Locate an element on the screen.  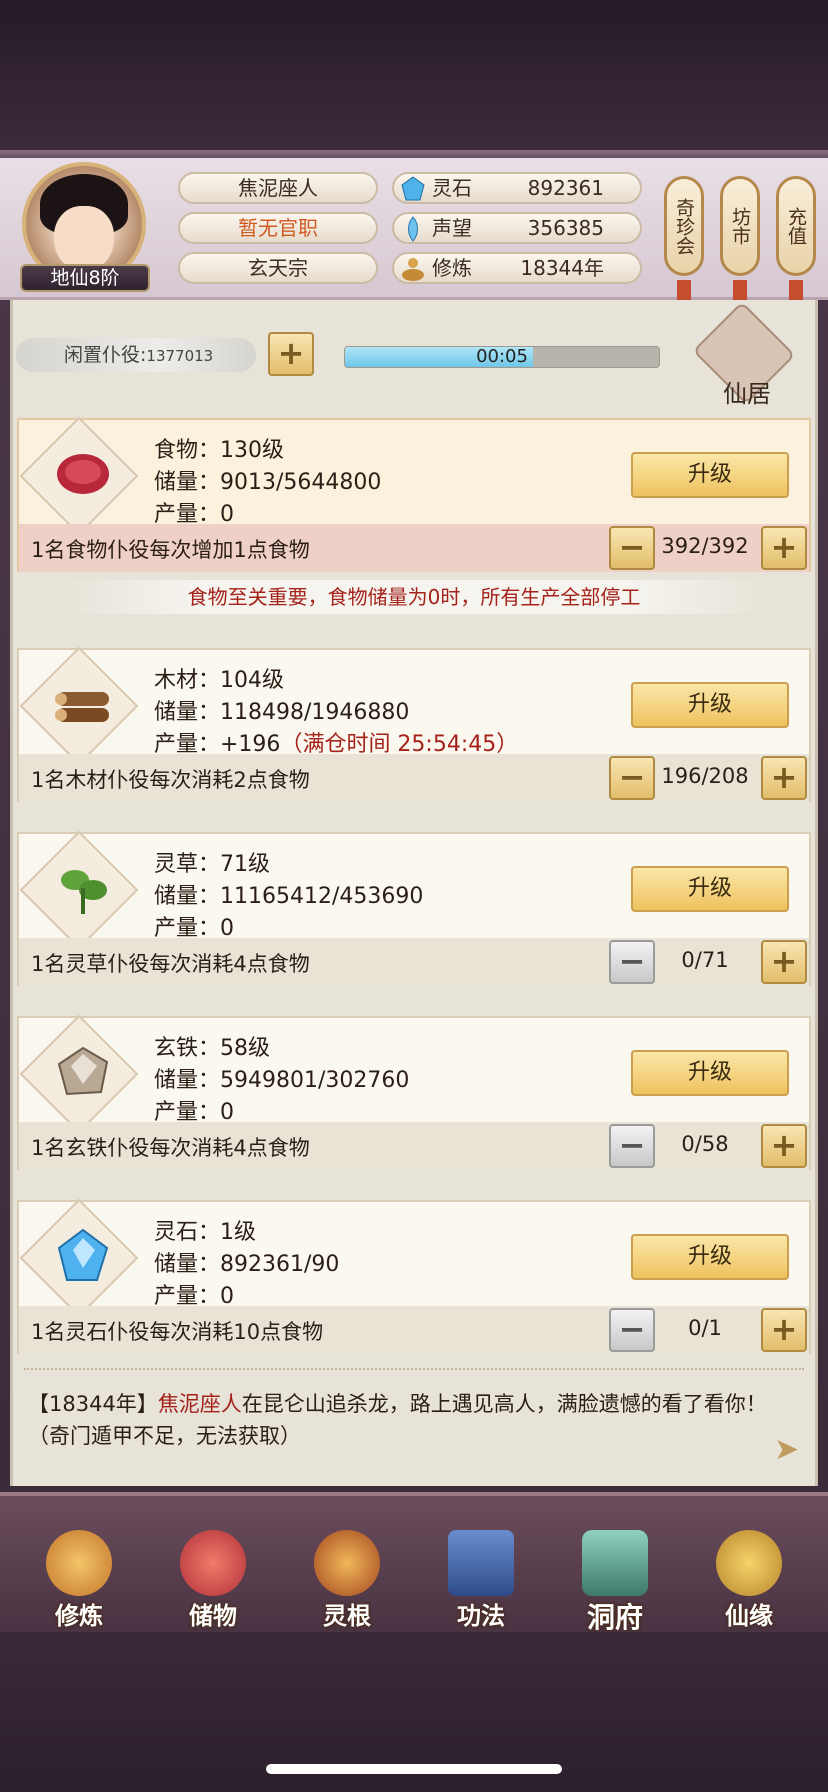
resource-value: 18344年 is located at coordinates (562, 268).